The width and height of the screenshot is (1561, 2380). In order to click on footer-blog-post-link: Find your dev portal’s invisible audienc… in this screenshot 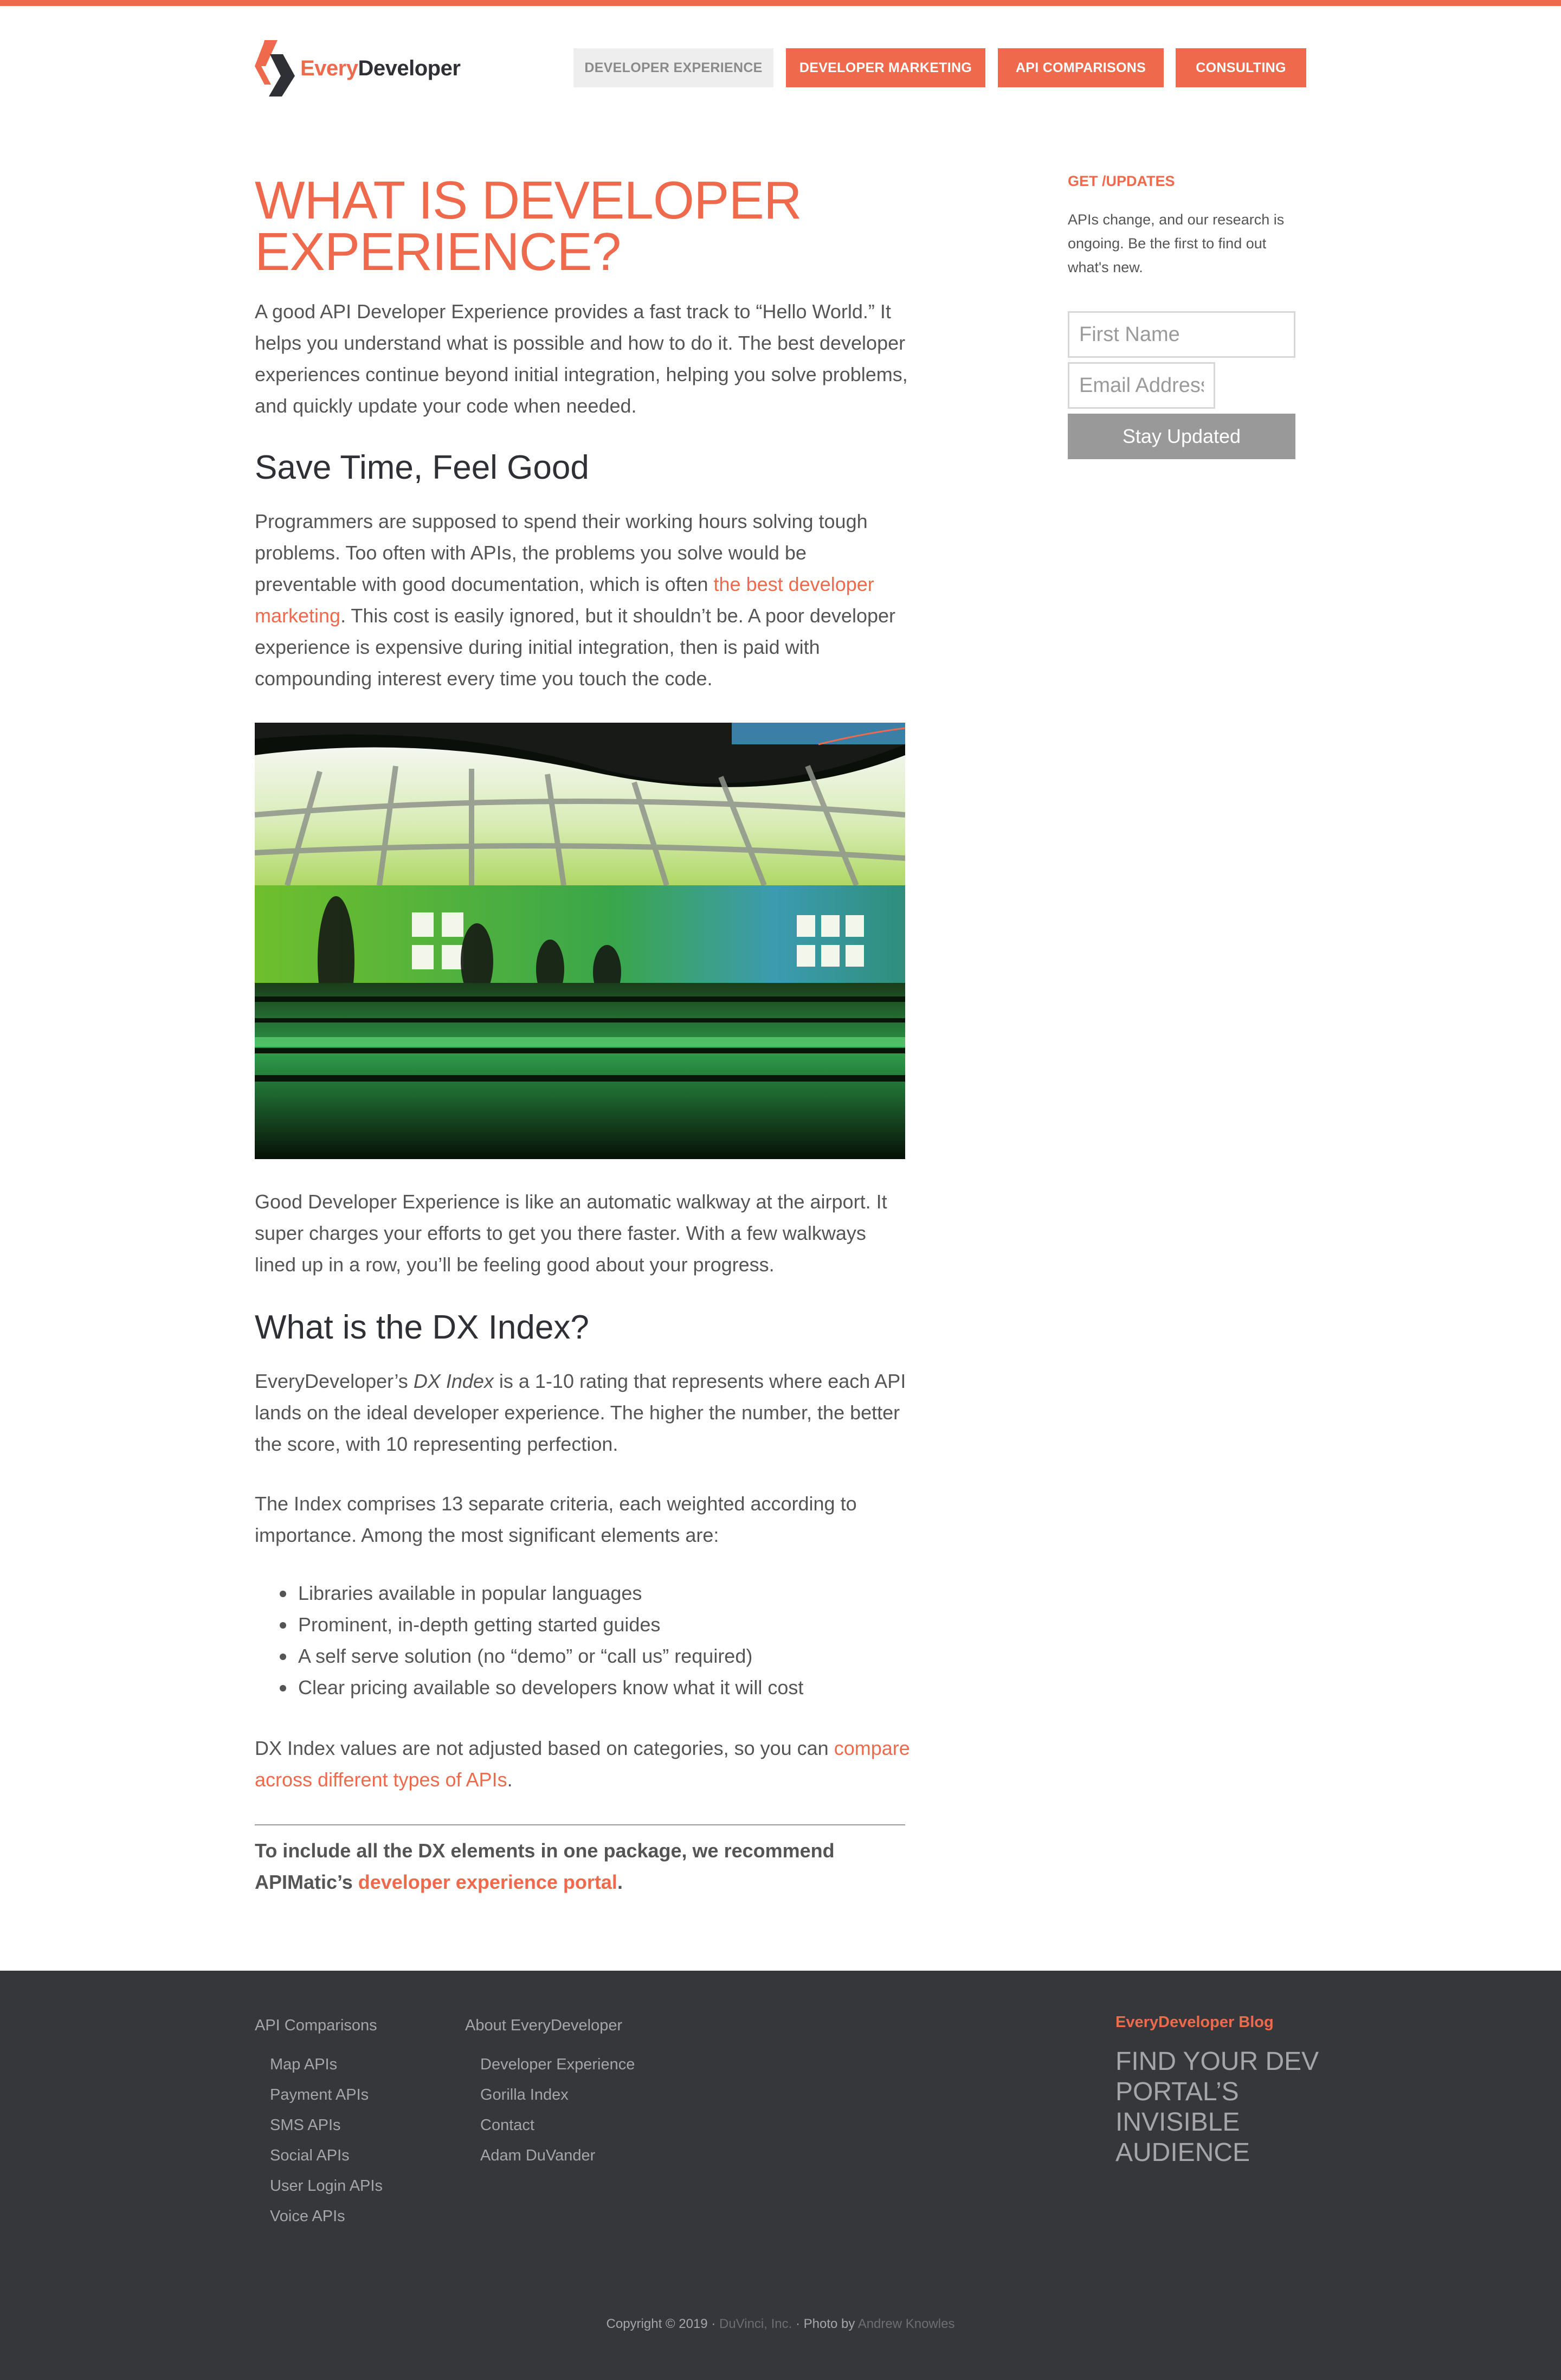, I will do `click(1224, 2107)`.